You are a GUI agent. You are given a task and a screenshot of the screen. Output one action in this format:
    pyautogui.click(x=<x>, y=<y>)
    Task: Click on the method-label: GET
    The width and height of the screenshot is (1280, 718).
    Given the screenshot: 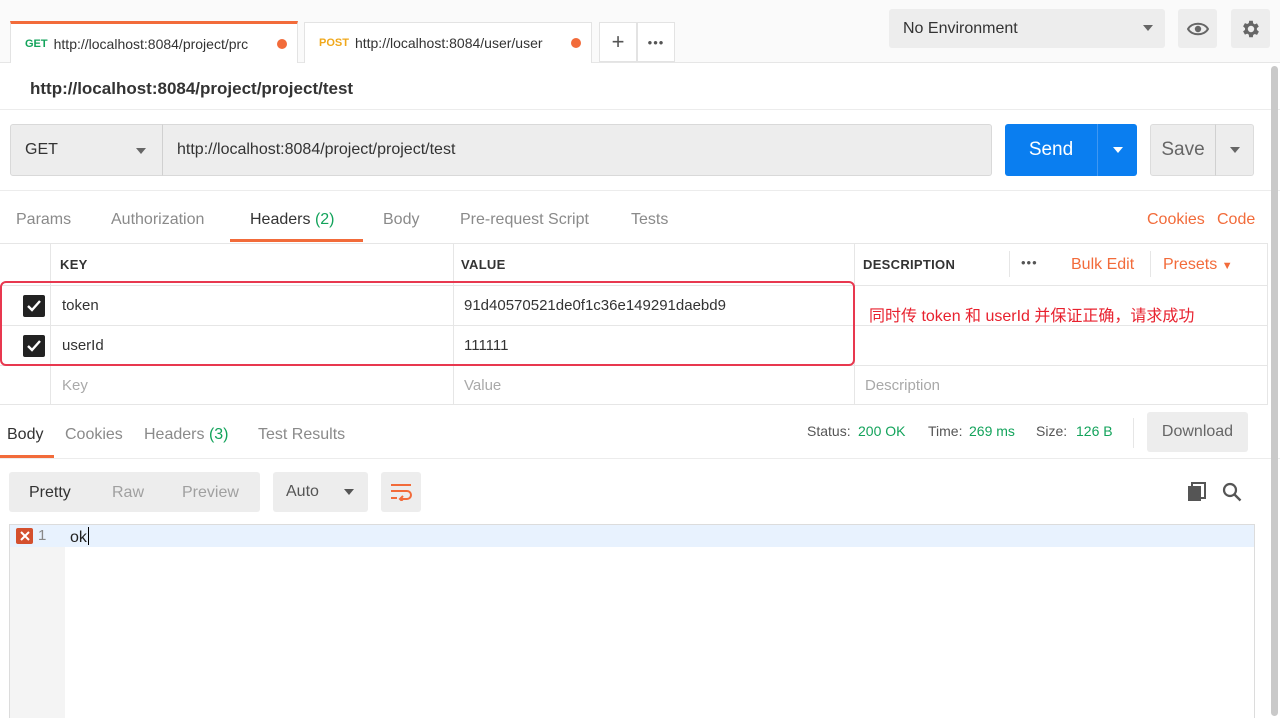 What is the action you would take?
    pyautogui.click(x=41, y=149)
    